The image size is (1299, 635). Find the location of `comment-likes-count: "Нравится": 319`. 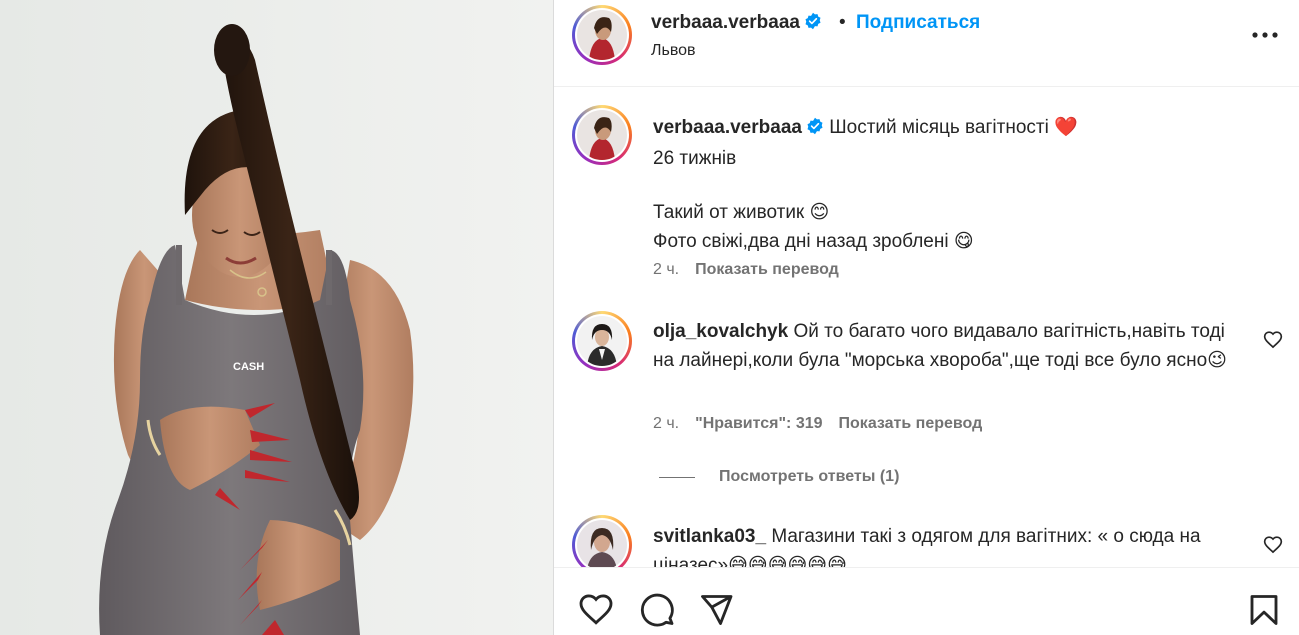

comment-likes-count: "Нравится": 319 is located at coordinates (758, 423).